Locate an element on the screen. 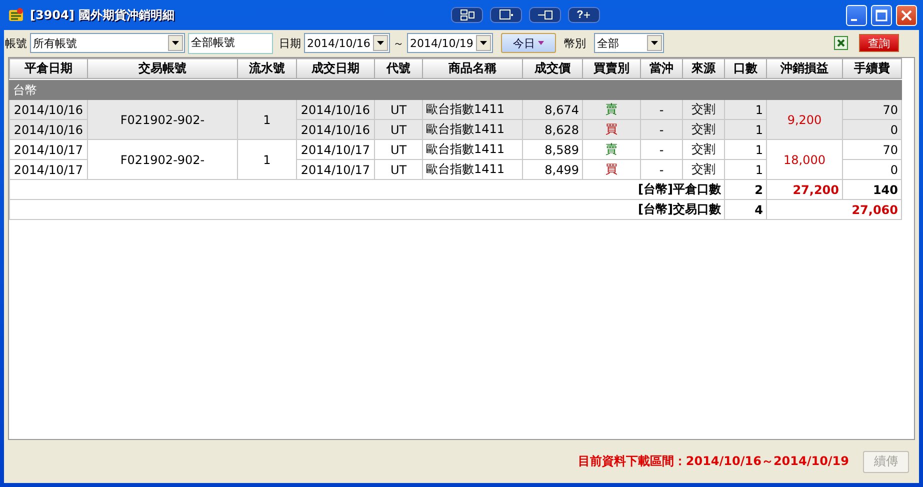 This screenshot has height=487, width=923. field-label: 帳號 is located at coordinates (16, 43).